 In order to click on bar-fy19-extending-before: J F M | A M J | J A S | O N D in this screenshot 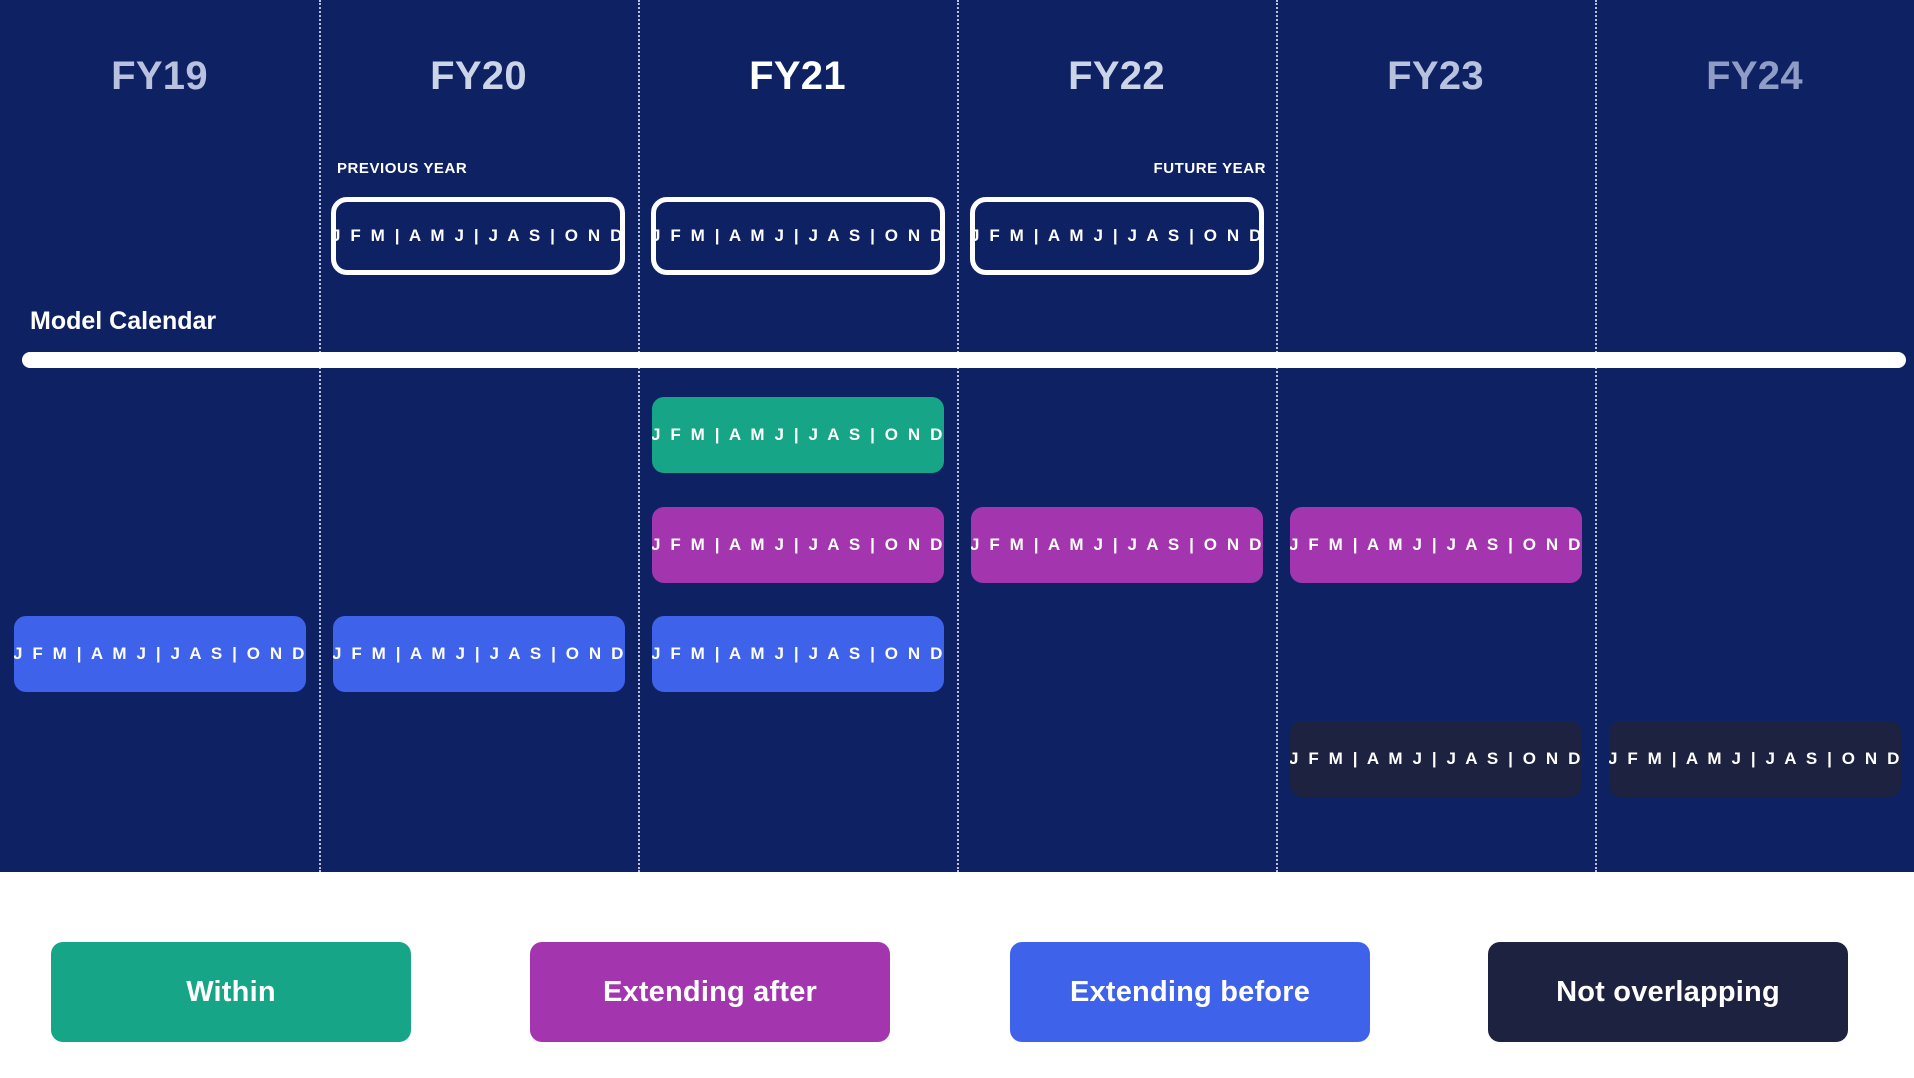, I will do `click(160, 654)`.